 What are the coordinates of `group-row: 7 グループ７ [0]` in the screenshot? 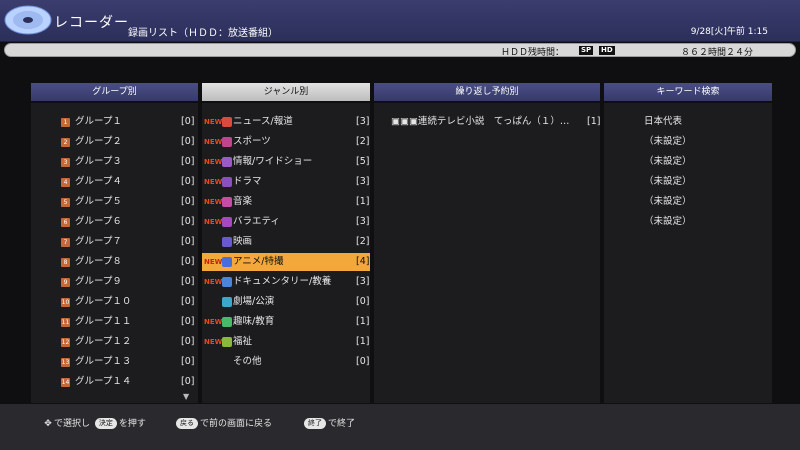 It's located at (128, 242).